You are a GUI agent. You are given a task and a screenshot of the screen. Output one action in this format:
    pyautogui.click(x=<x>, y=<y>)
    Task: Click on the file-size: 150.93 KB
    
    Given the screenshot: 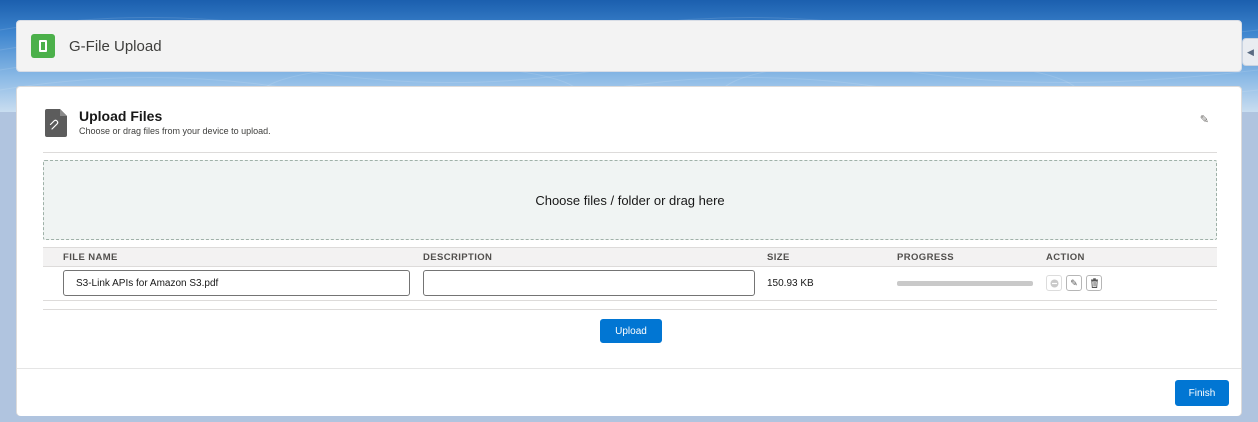 What is the action you would take?
    pyautogui.click(x=790, y=283)
    